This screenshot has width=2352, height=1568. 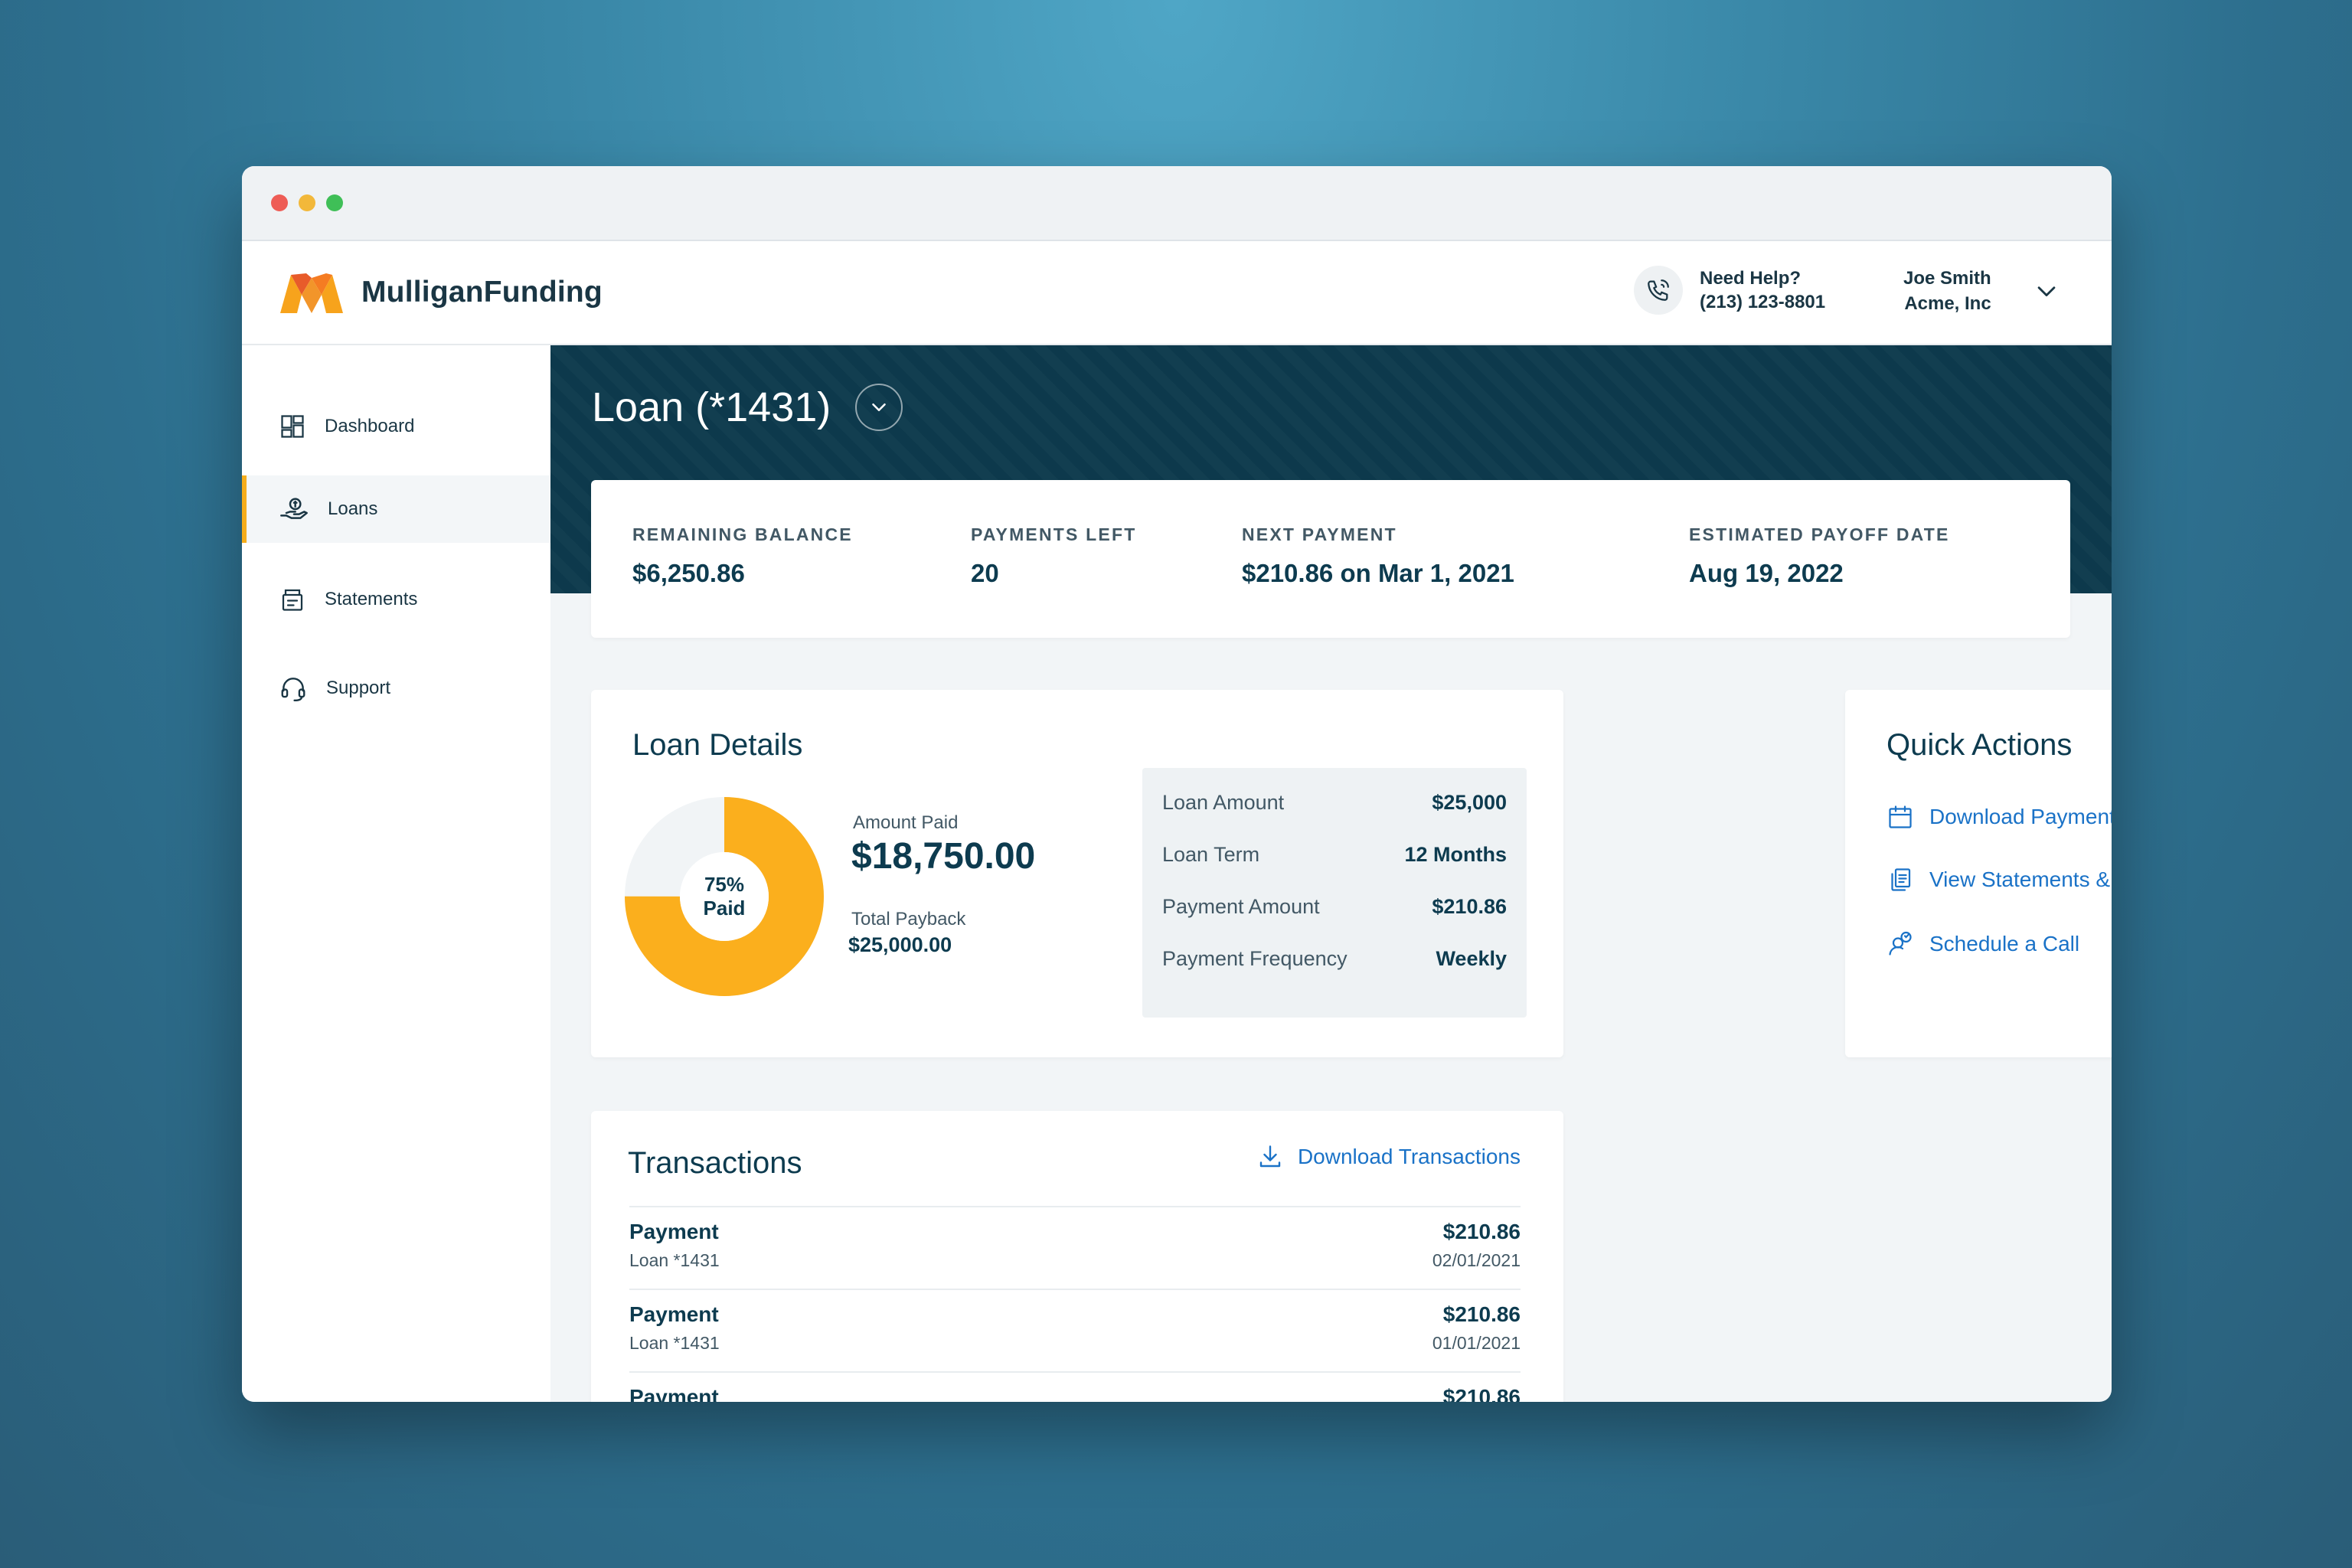 I want to click on calendar-icon, so click(x=1900, y=816).